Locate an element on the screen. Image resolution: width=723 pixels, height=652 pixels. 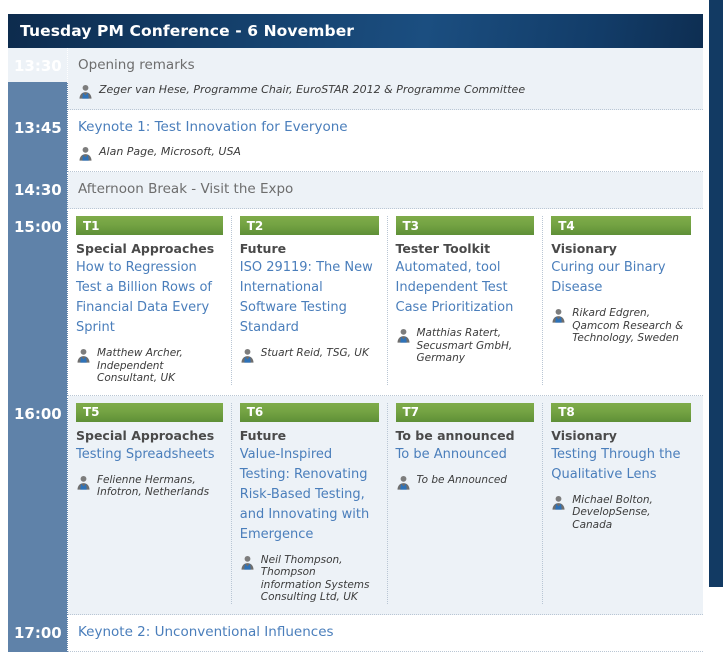
track-theme: Tester Toolkit is located at coordinates (443, 248).